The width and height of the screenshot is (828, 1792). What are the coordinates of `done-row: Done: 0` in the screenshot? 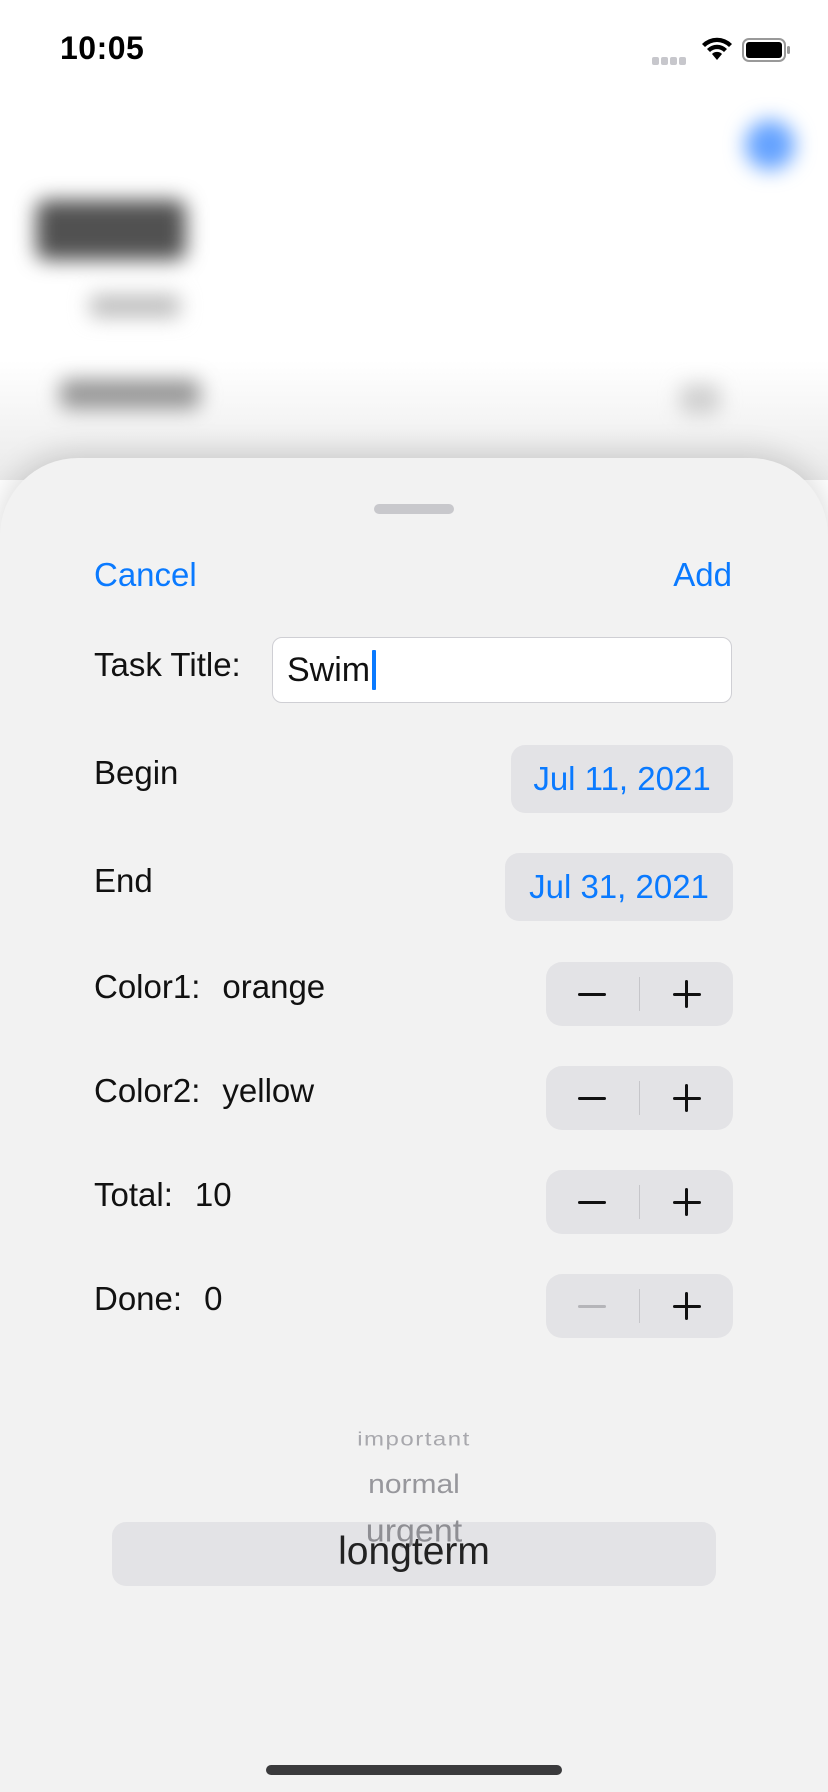 It's located at (158, 1299).